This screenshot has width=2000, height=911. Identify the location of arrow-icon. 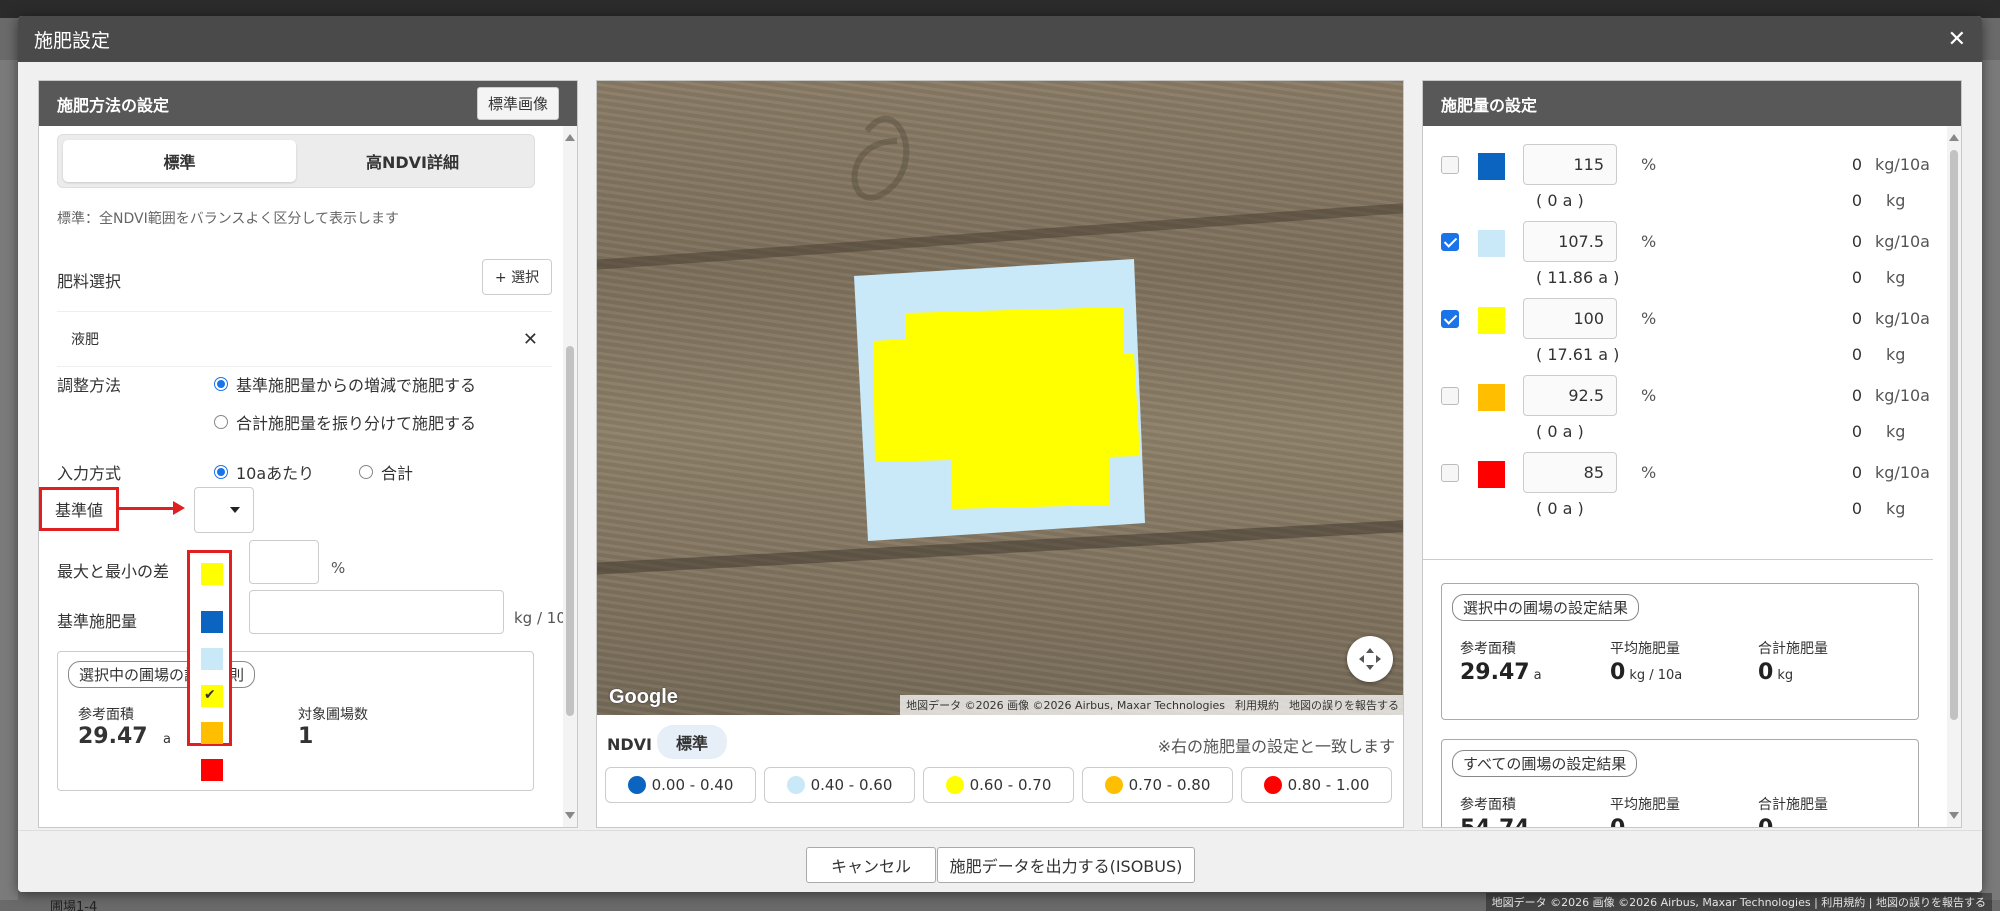
(179, 508).